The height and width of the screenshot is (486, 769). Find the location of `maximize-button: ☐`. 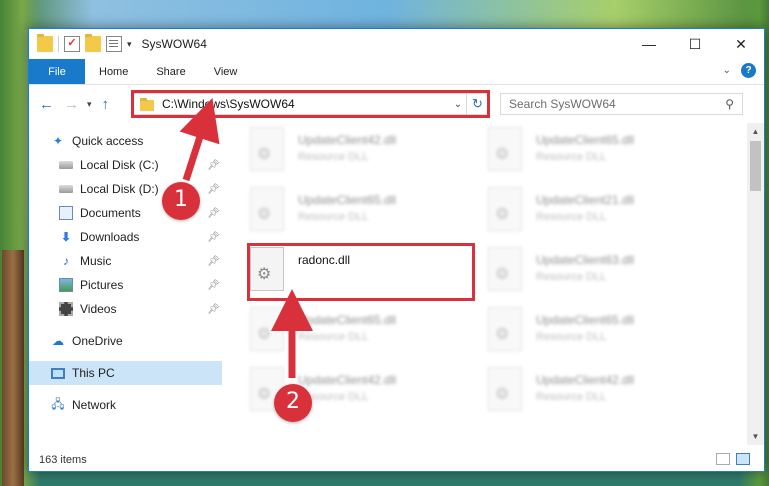

maximize-button: ☐ is located at coordinates (695, 44).